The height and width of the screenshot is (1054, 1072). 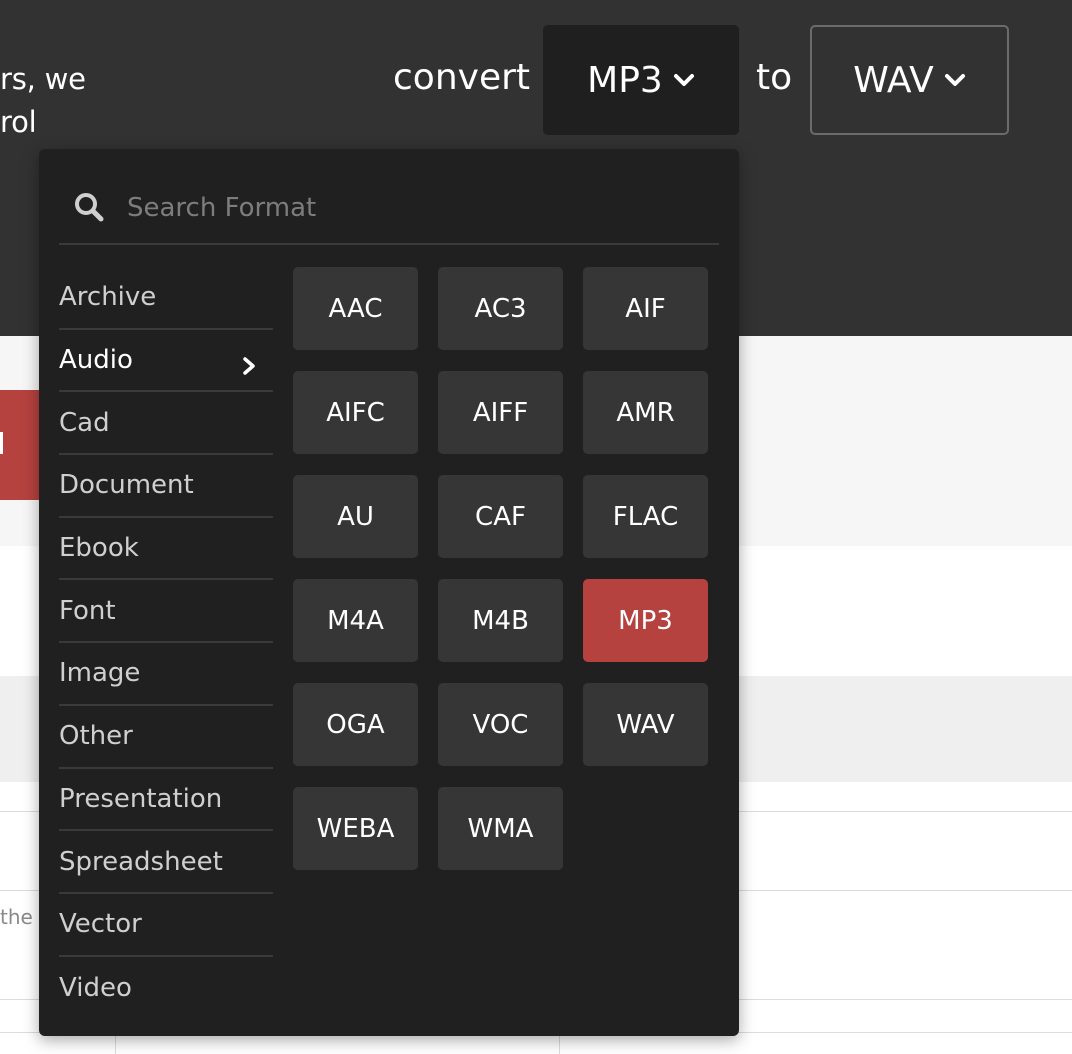 What do you see at coordinates (166, 424) in the screenshot?
I see `category-item-cad: Cad` at bounding box center [166, 424].